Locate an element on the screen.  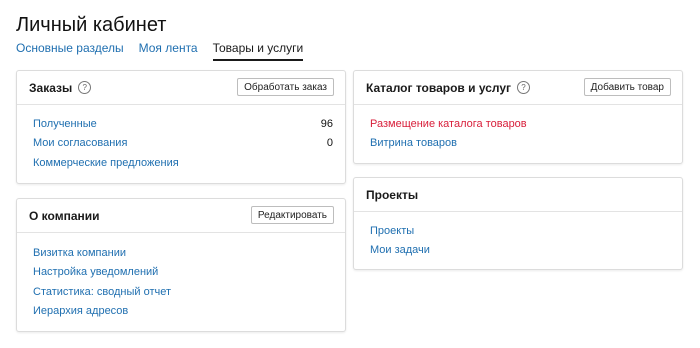
list-item: Коммерческие предложения is located at coordinates (183, 163).